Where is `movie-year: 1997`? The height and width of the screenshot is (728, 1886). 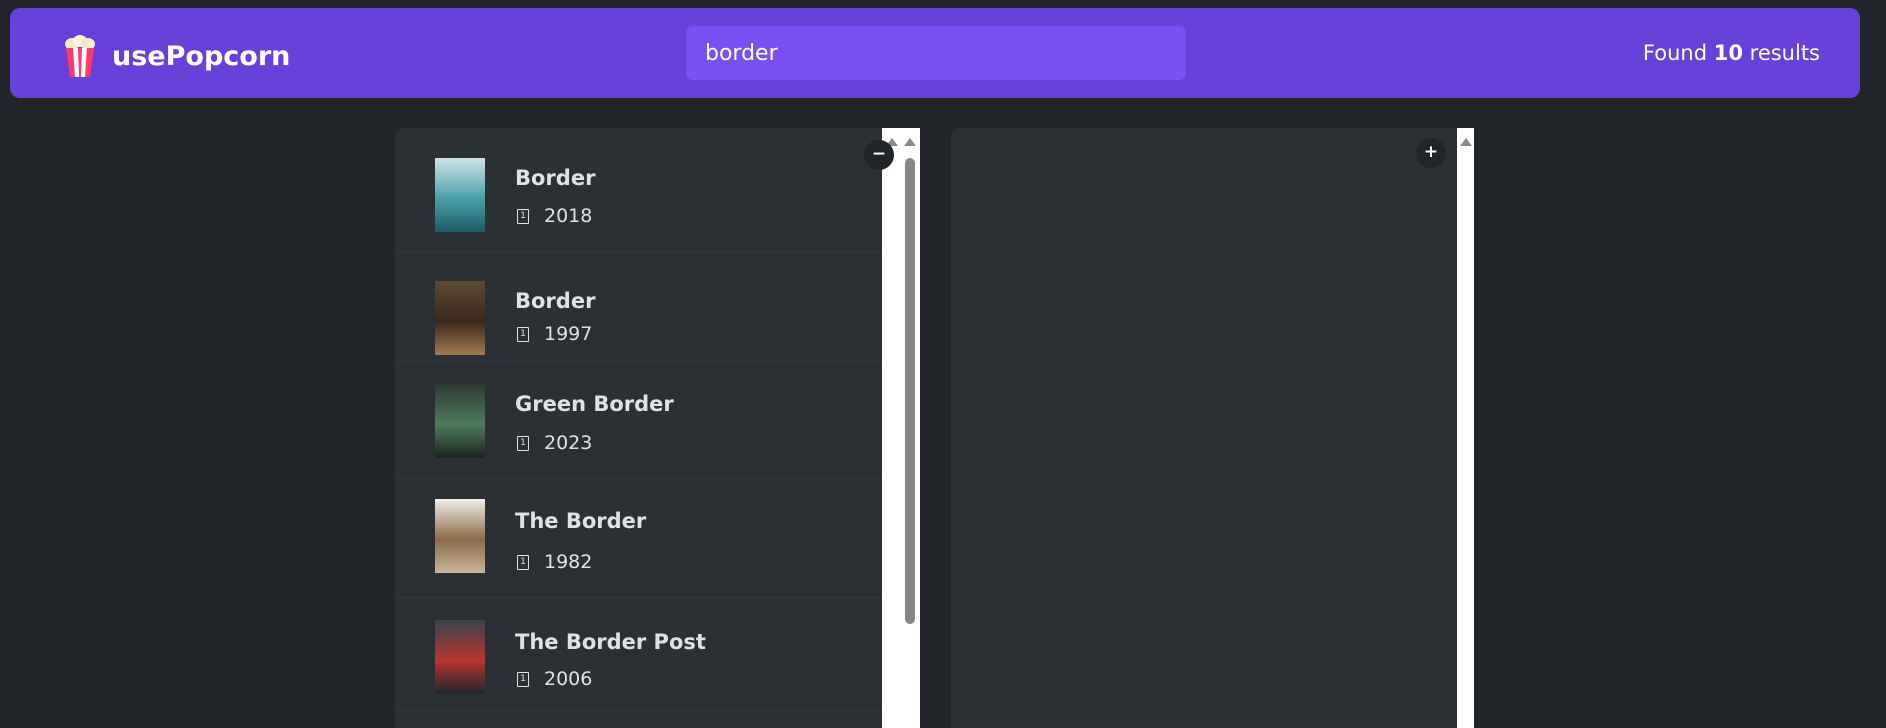 movie-year: 1997 is located at coordinates (568, 334).